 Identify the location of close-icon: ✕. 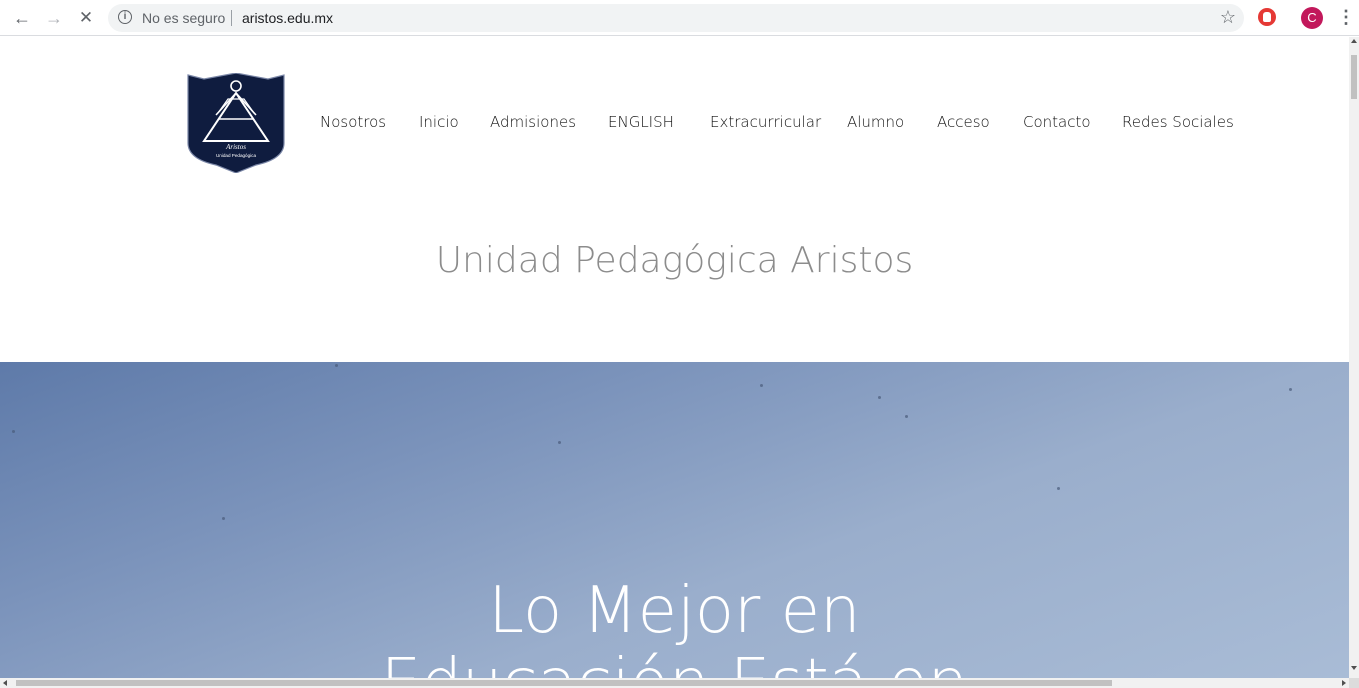
(86, 17).